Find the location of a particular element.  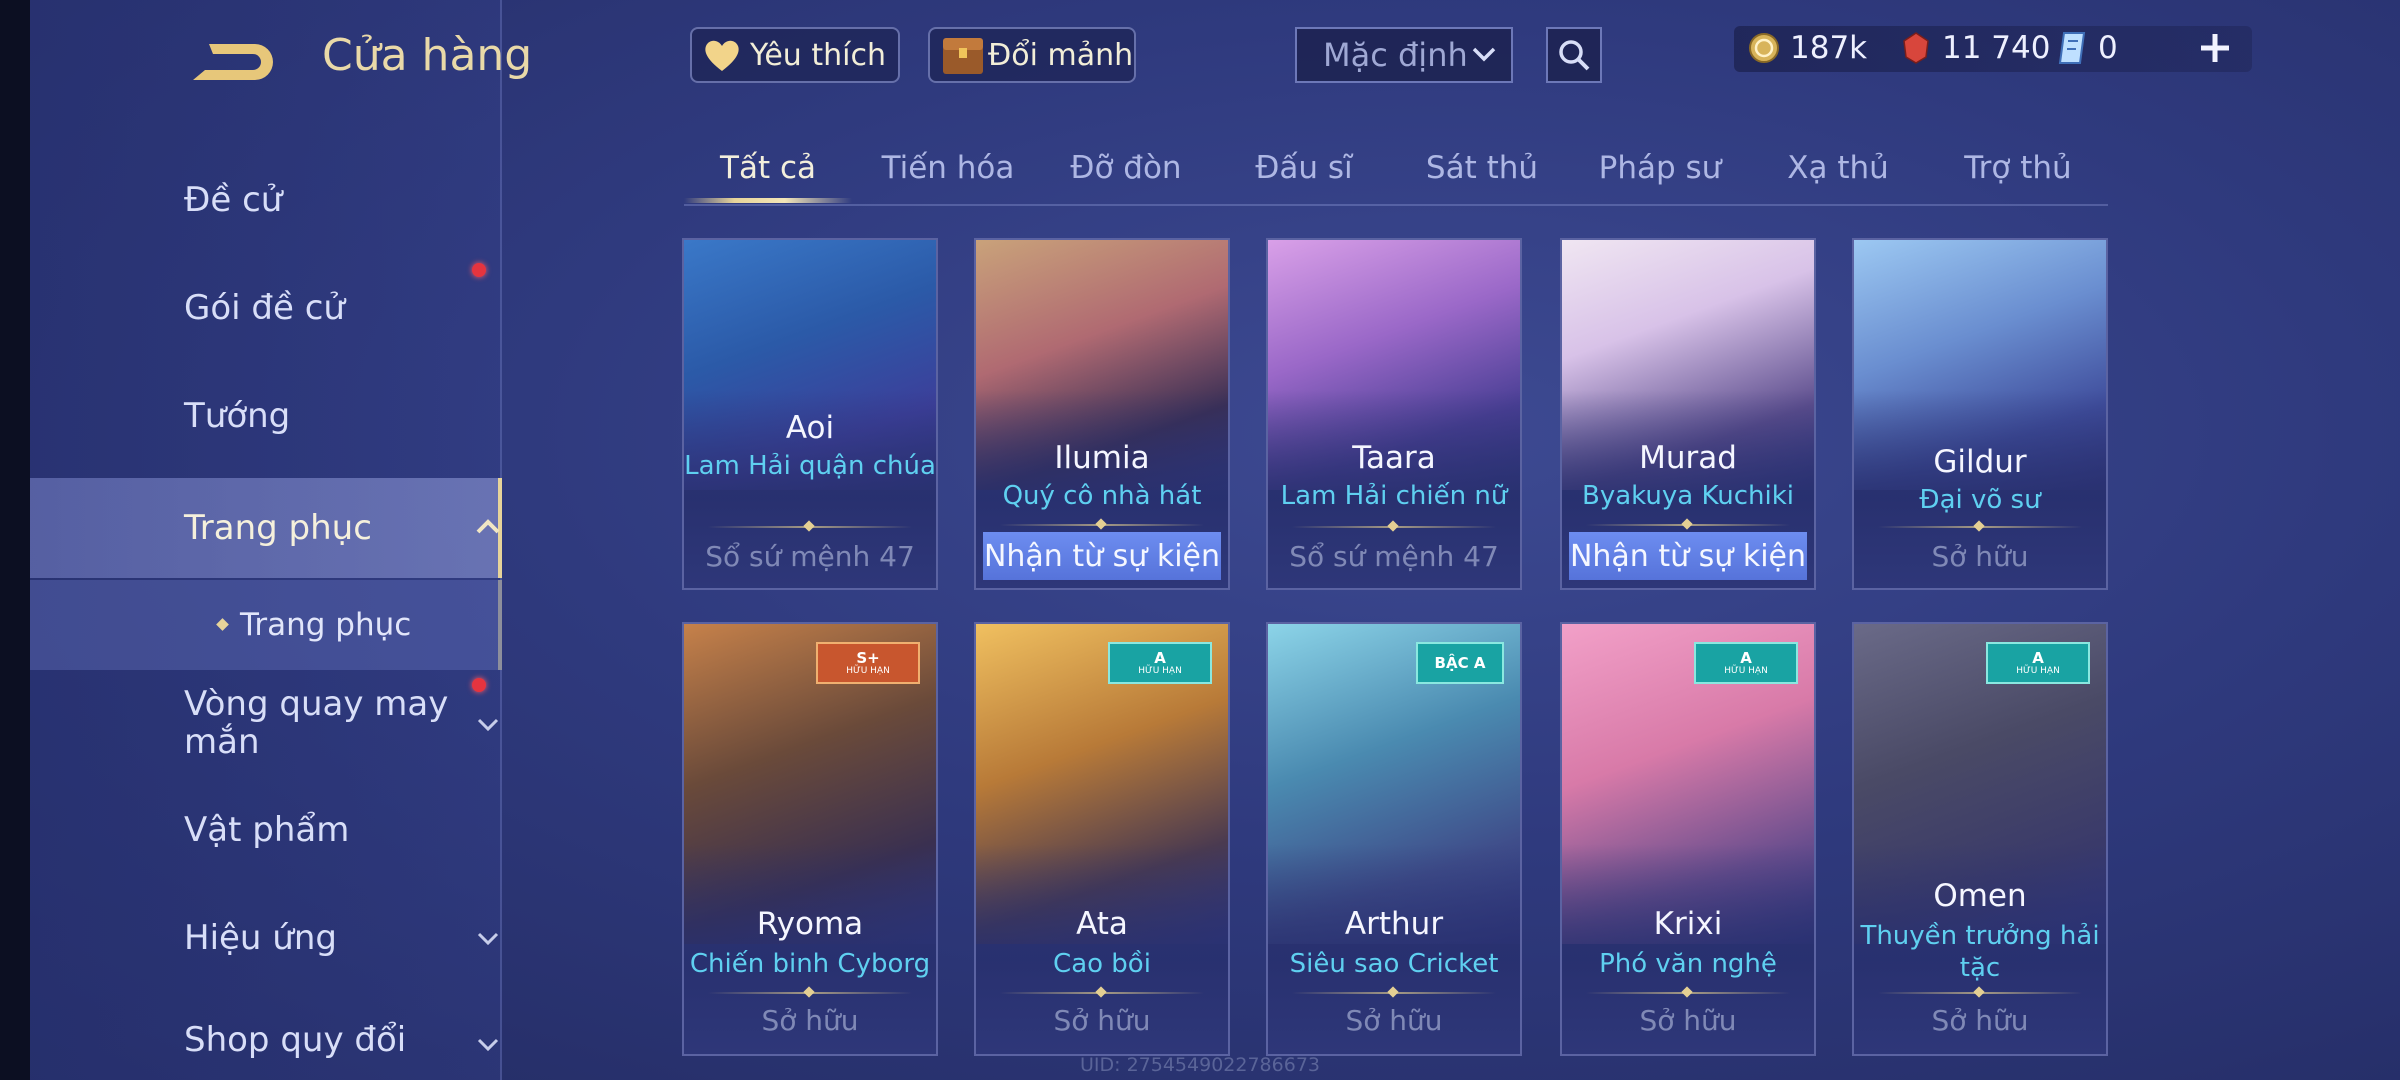

skin-card: A HỮU HẠN Krixi Phó văn nghệ Sở hữu is located at coordinates (1688, 839).